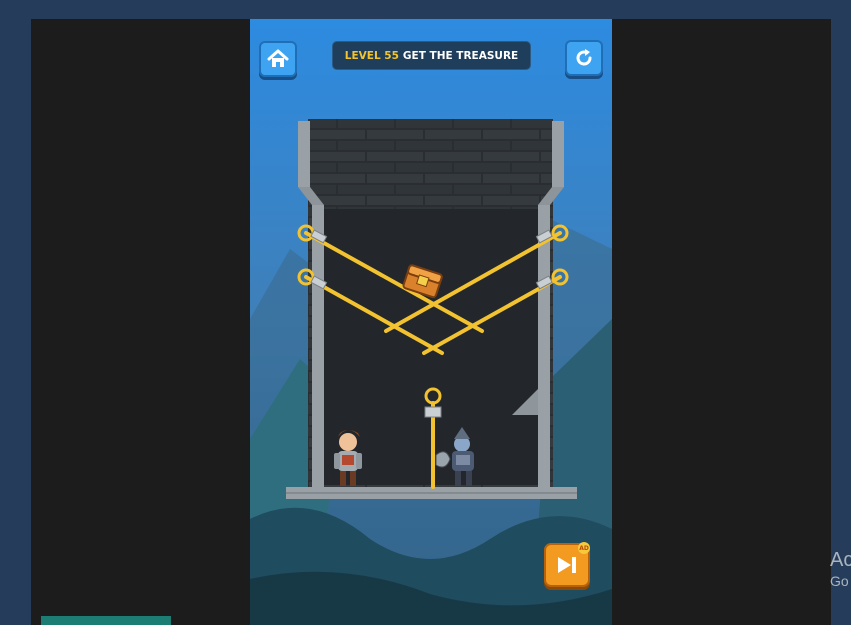  What do you see at coordinates (558, 154) in the screenshot?
I see `tower-wall-right-upper` at bounding box center [558, 154].